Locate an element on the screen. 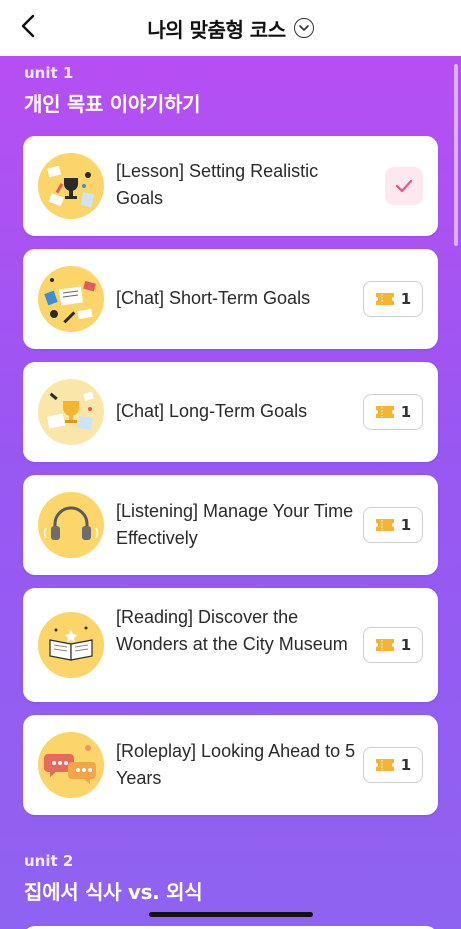  lesson-card: [Chat] Short-Term Goals 1 is located at coordinates (230, 299).